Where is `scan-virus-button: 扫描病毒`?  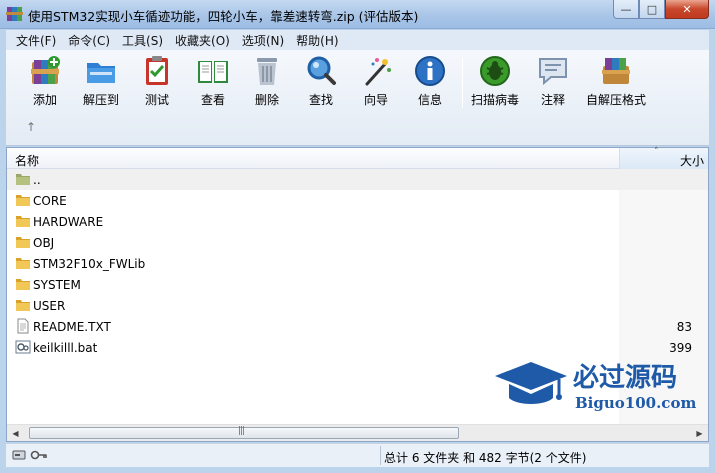
scan-virus-button: 扫描病毒 is located at coordinates (495, 82).